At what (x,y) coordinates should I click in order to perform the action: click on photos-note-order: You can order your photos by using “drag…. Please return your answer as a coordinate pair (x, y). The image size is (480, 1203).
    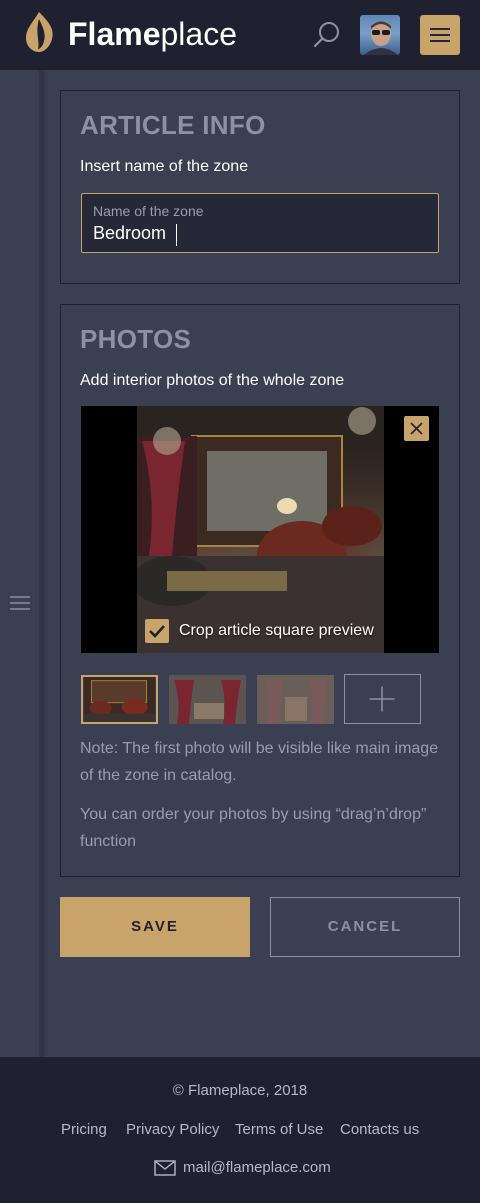
    Looking at the image, I should click on (253, 828).